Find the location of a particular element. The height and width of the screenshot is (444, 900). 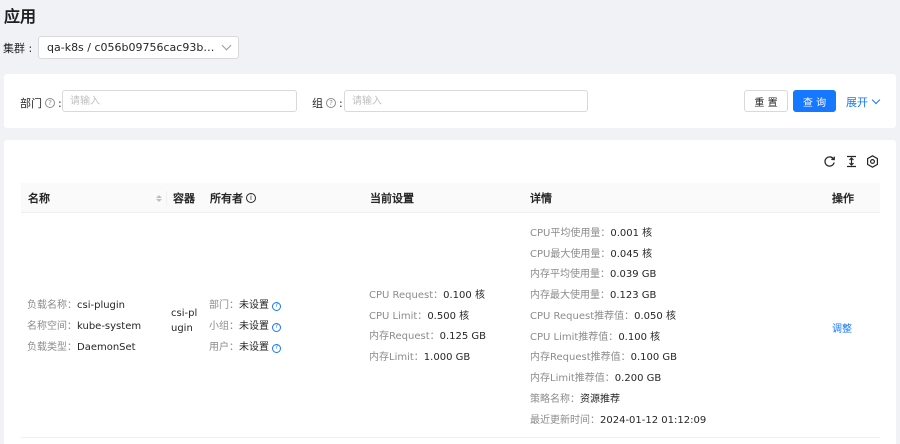

namespace-value: kube-system is located at coordinates (109, 326).